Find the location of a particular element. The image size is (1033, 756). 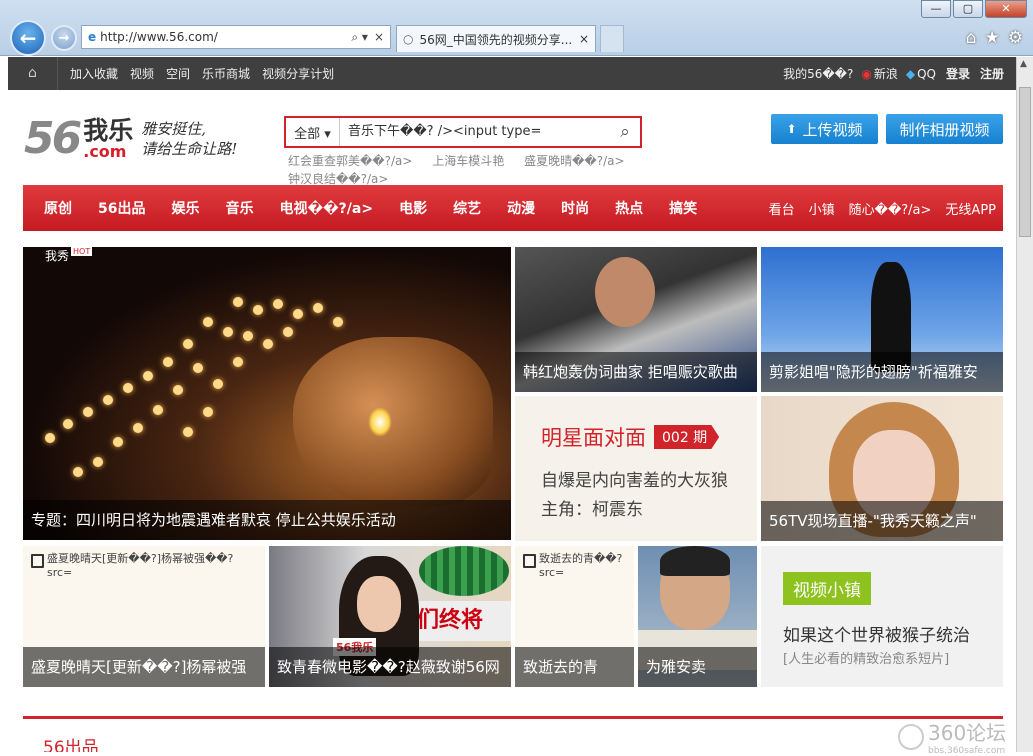

make-album-button: 制作相册视频 is located at coordinates (944, 129).